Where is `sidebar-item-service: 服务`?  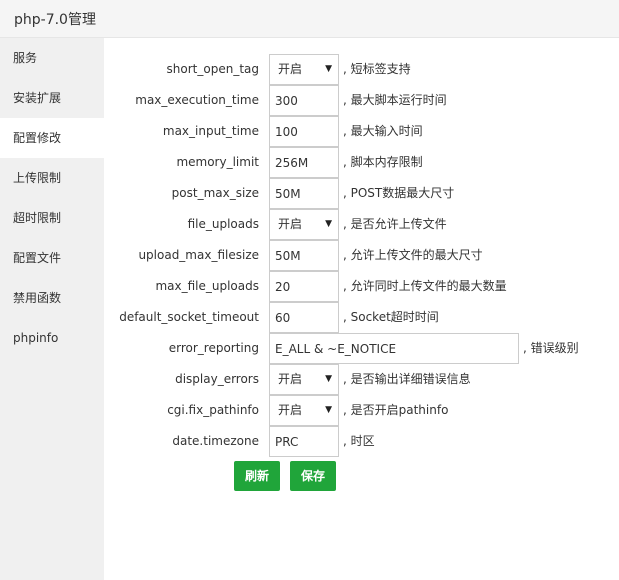
sidebar-item-service: 服务 is located at coordinates (52, 58).